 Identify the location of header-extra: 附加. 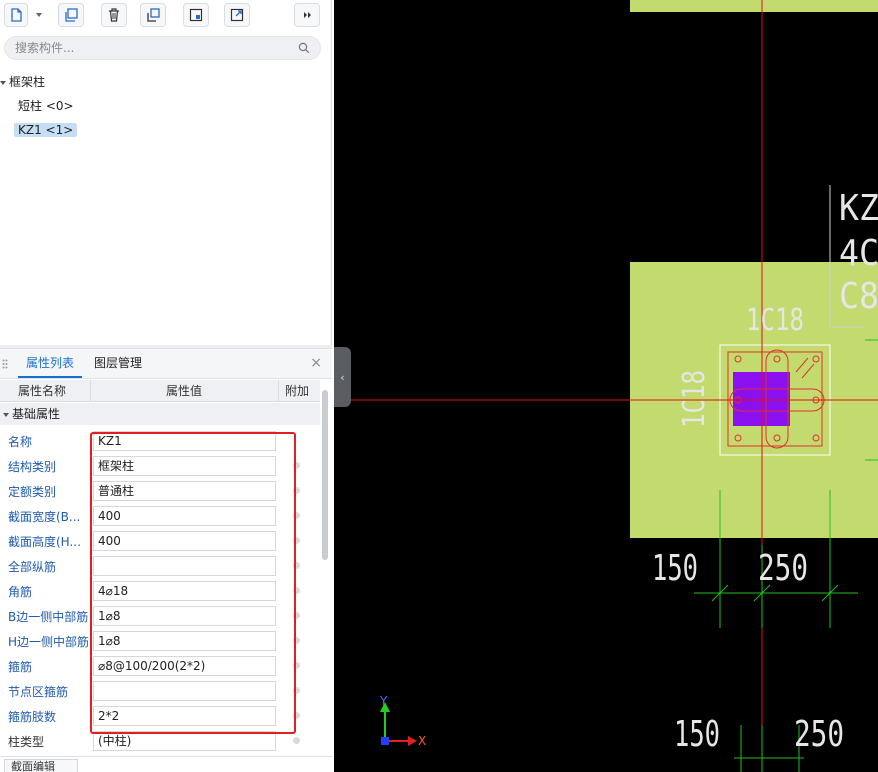
(297, 391).